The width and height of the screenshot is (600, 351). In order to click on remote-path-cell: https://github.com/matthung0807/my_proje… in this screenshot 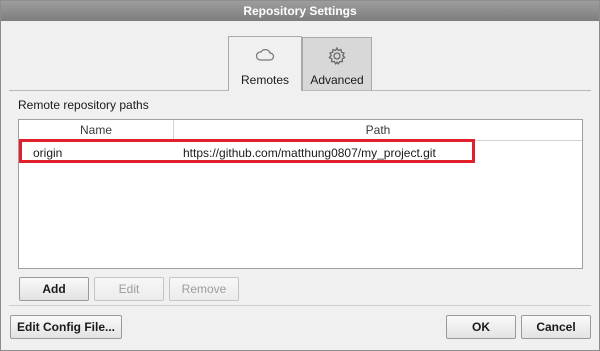, I will do `click(309, 153)`.